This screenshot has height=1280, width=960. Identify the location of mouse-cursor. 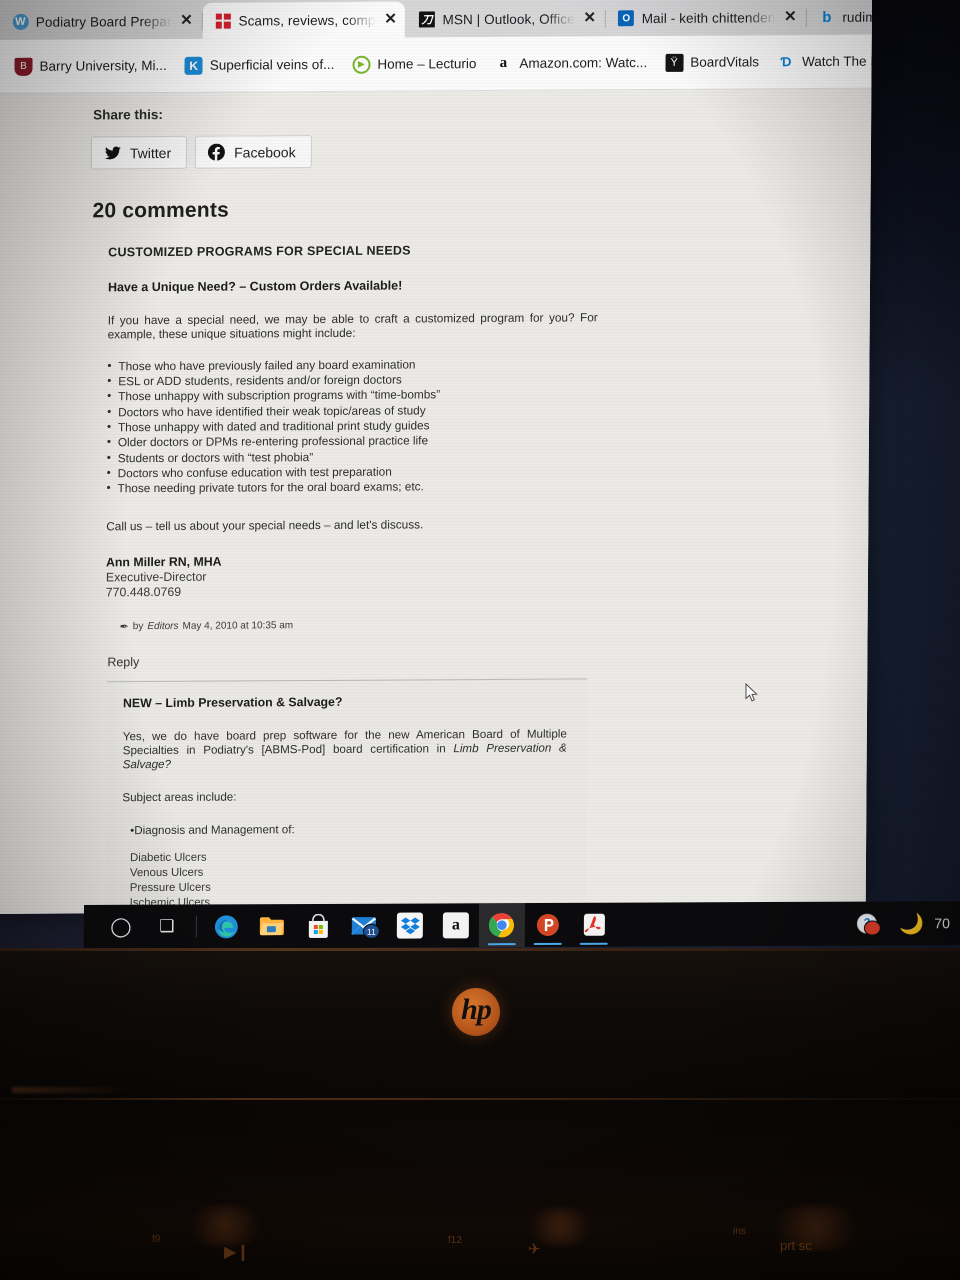
(751, 692).